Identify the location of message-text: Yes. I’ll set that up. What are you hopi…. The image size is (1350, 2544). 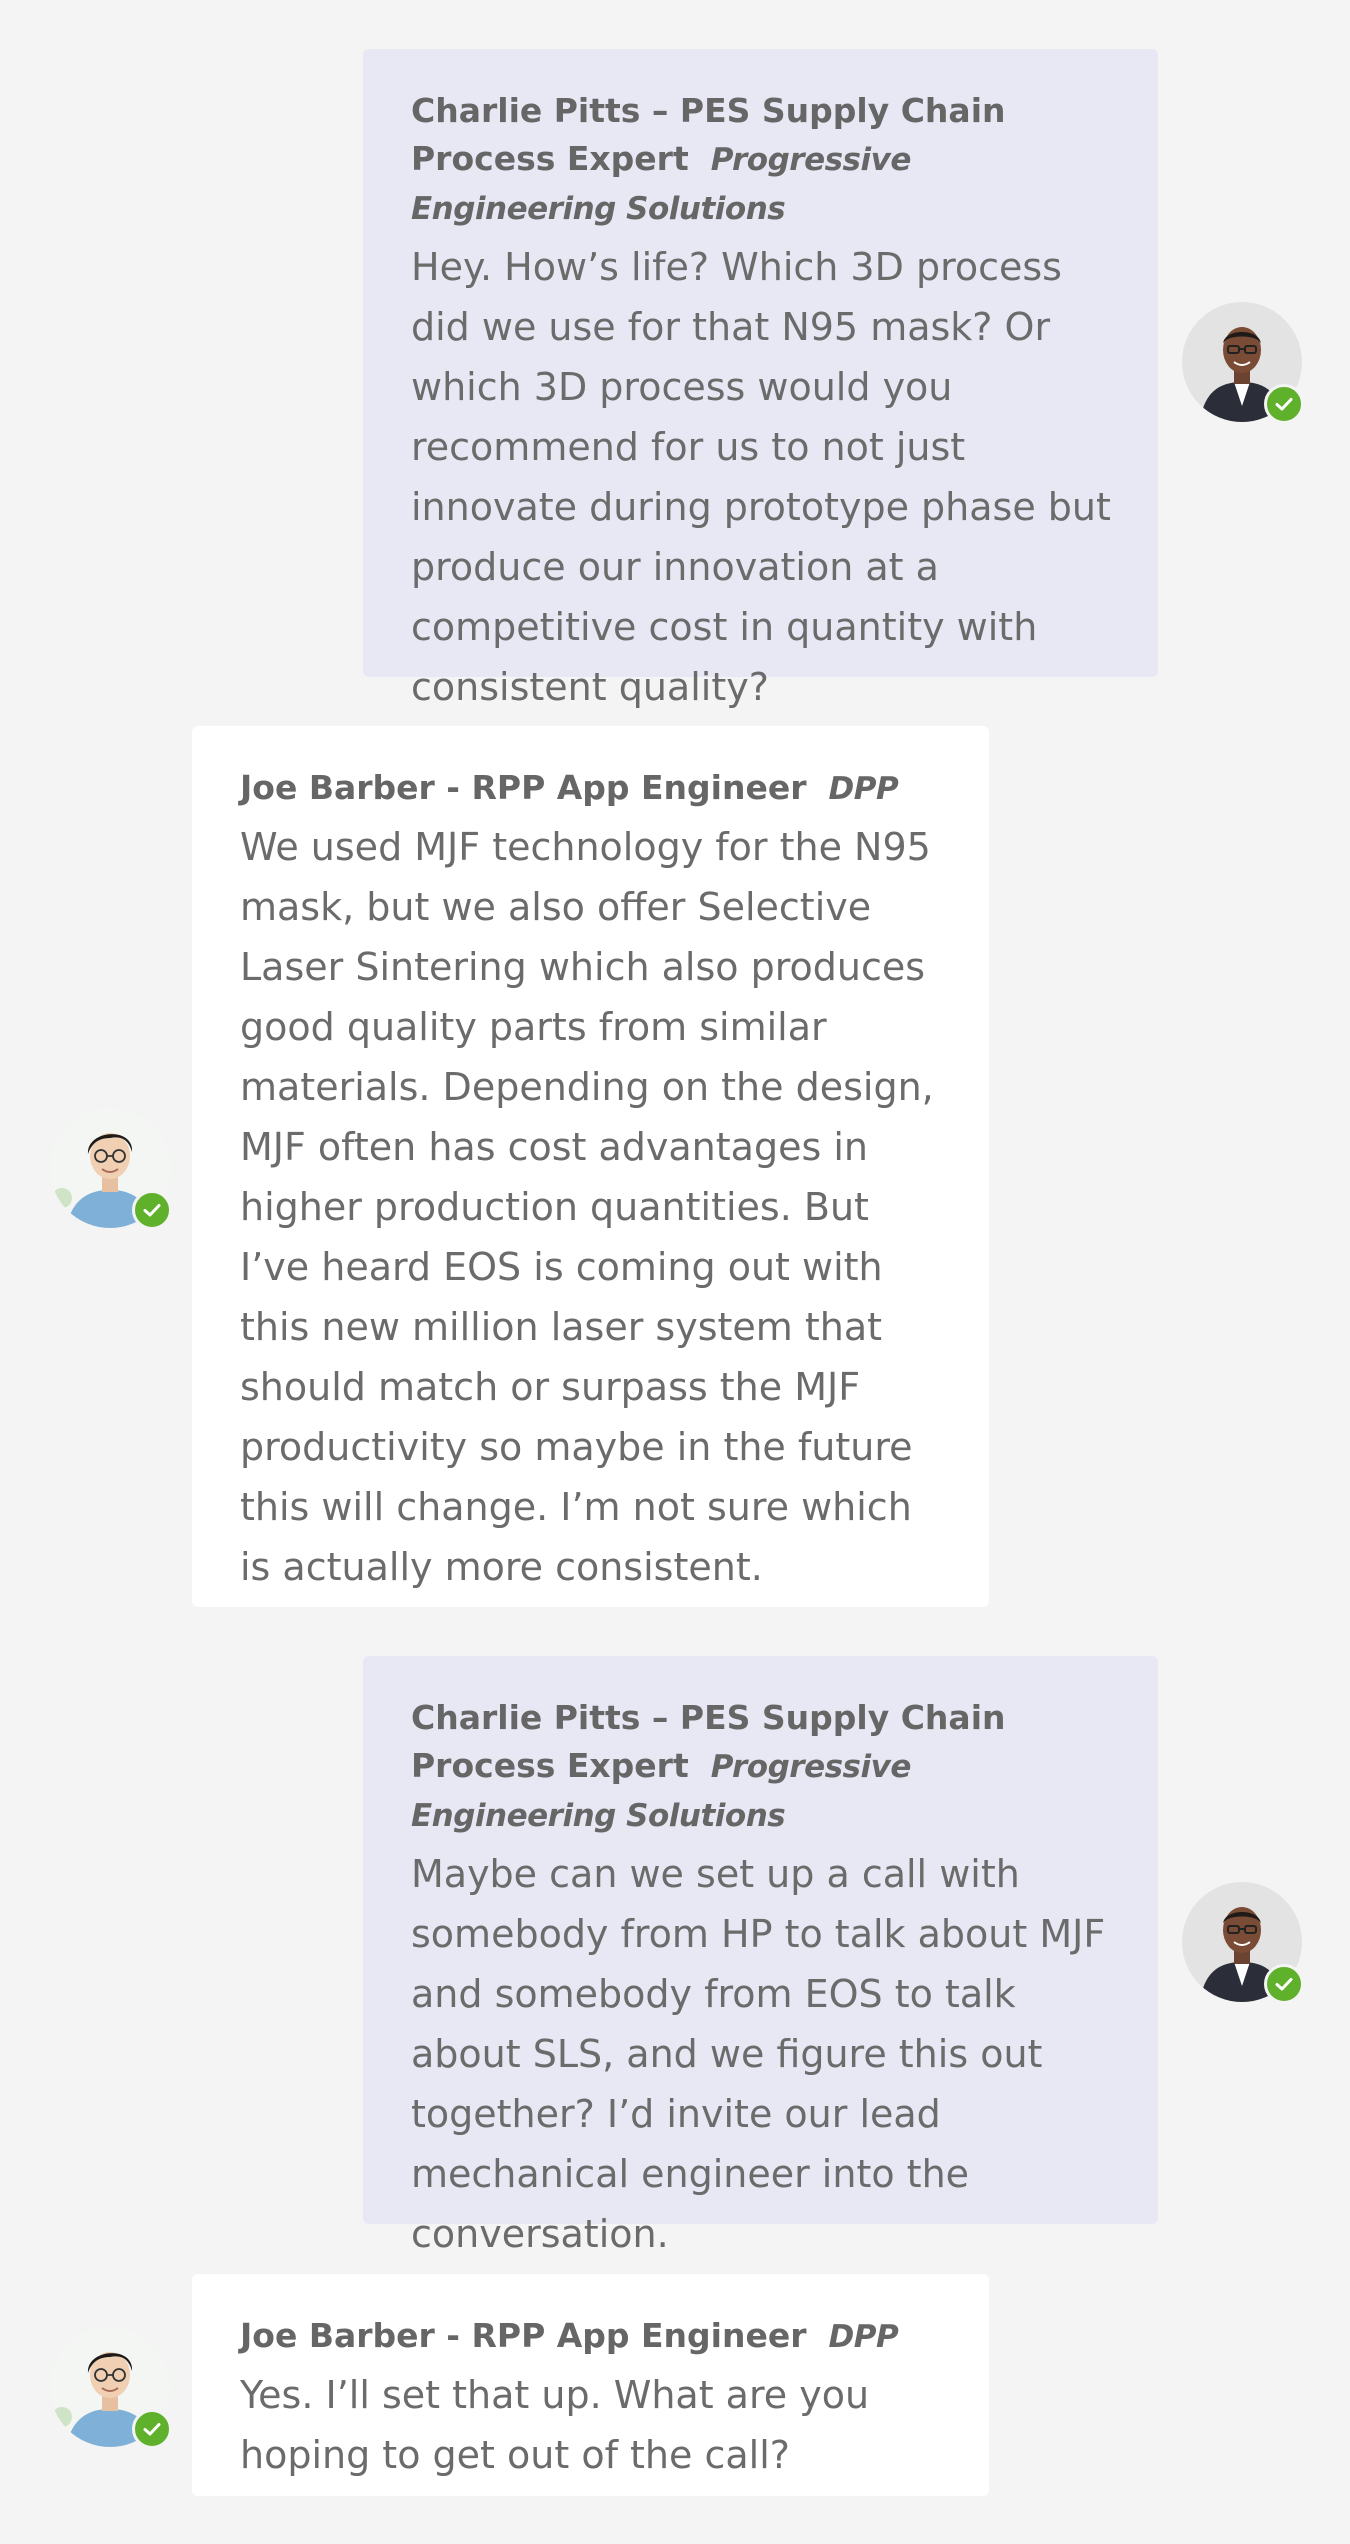
(555, 2425).